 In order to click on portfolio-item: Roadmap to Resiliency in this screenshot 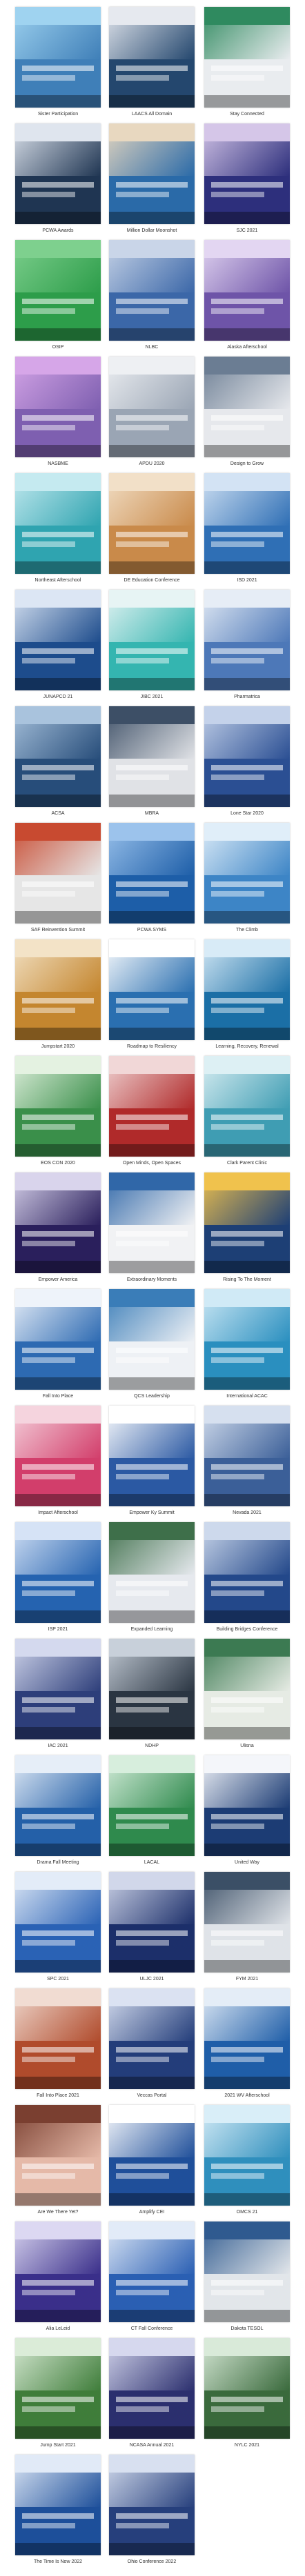, I will do `click(152, 995)`.